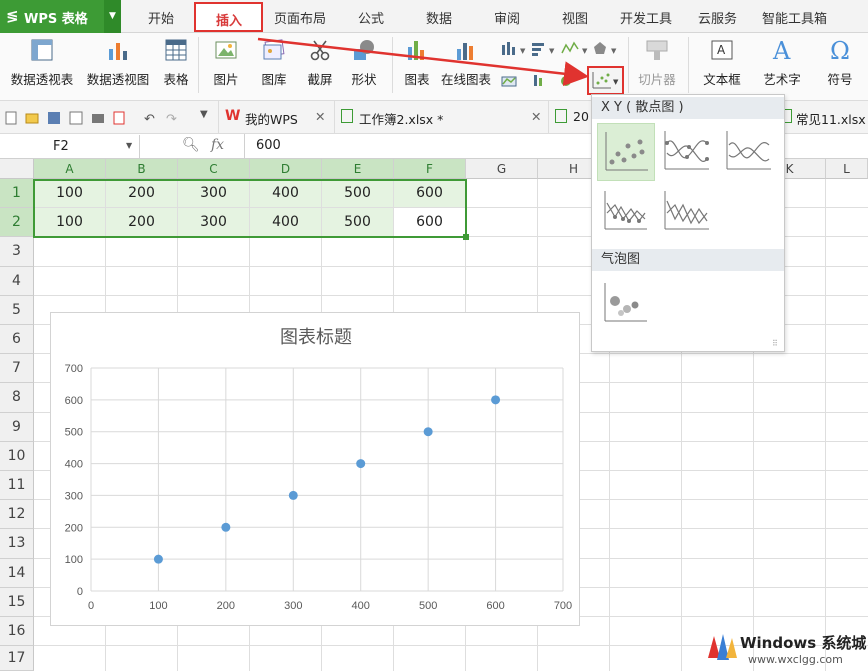 The width and height of the screenshot is (868, 671). I want to click on row-header-3: 3, so click(17, 252).